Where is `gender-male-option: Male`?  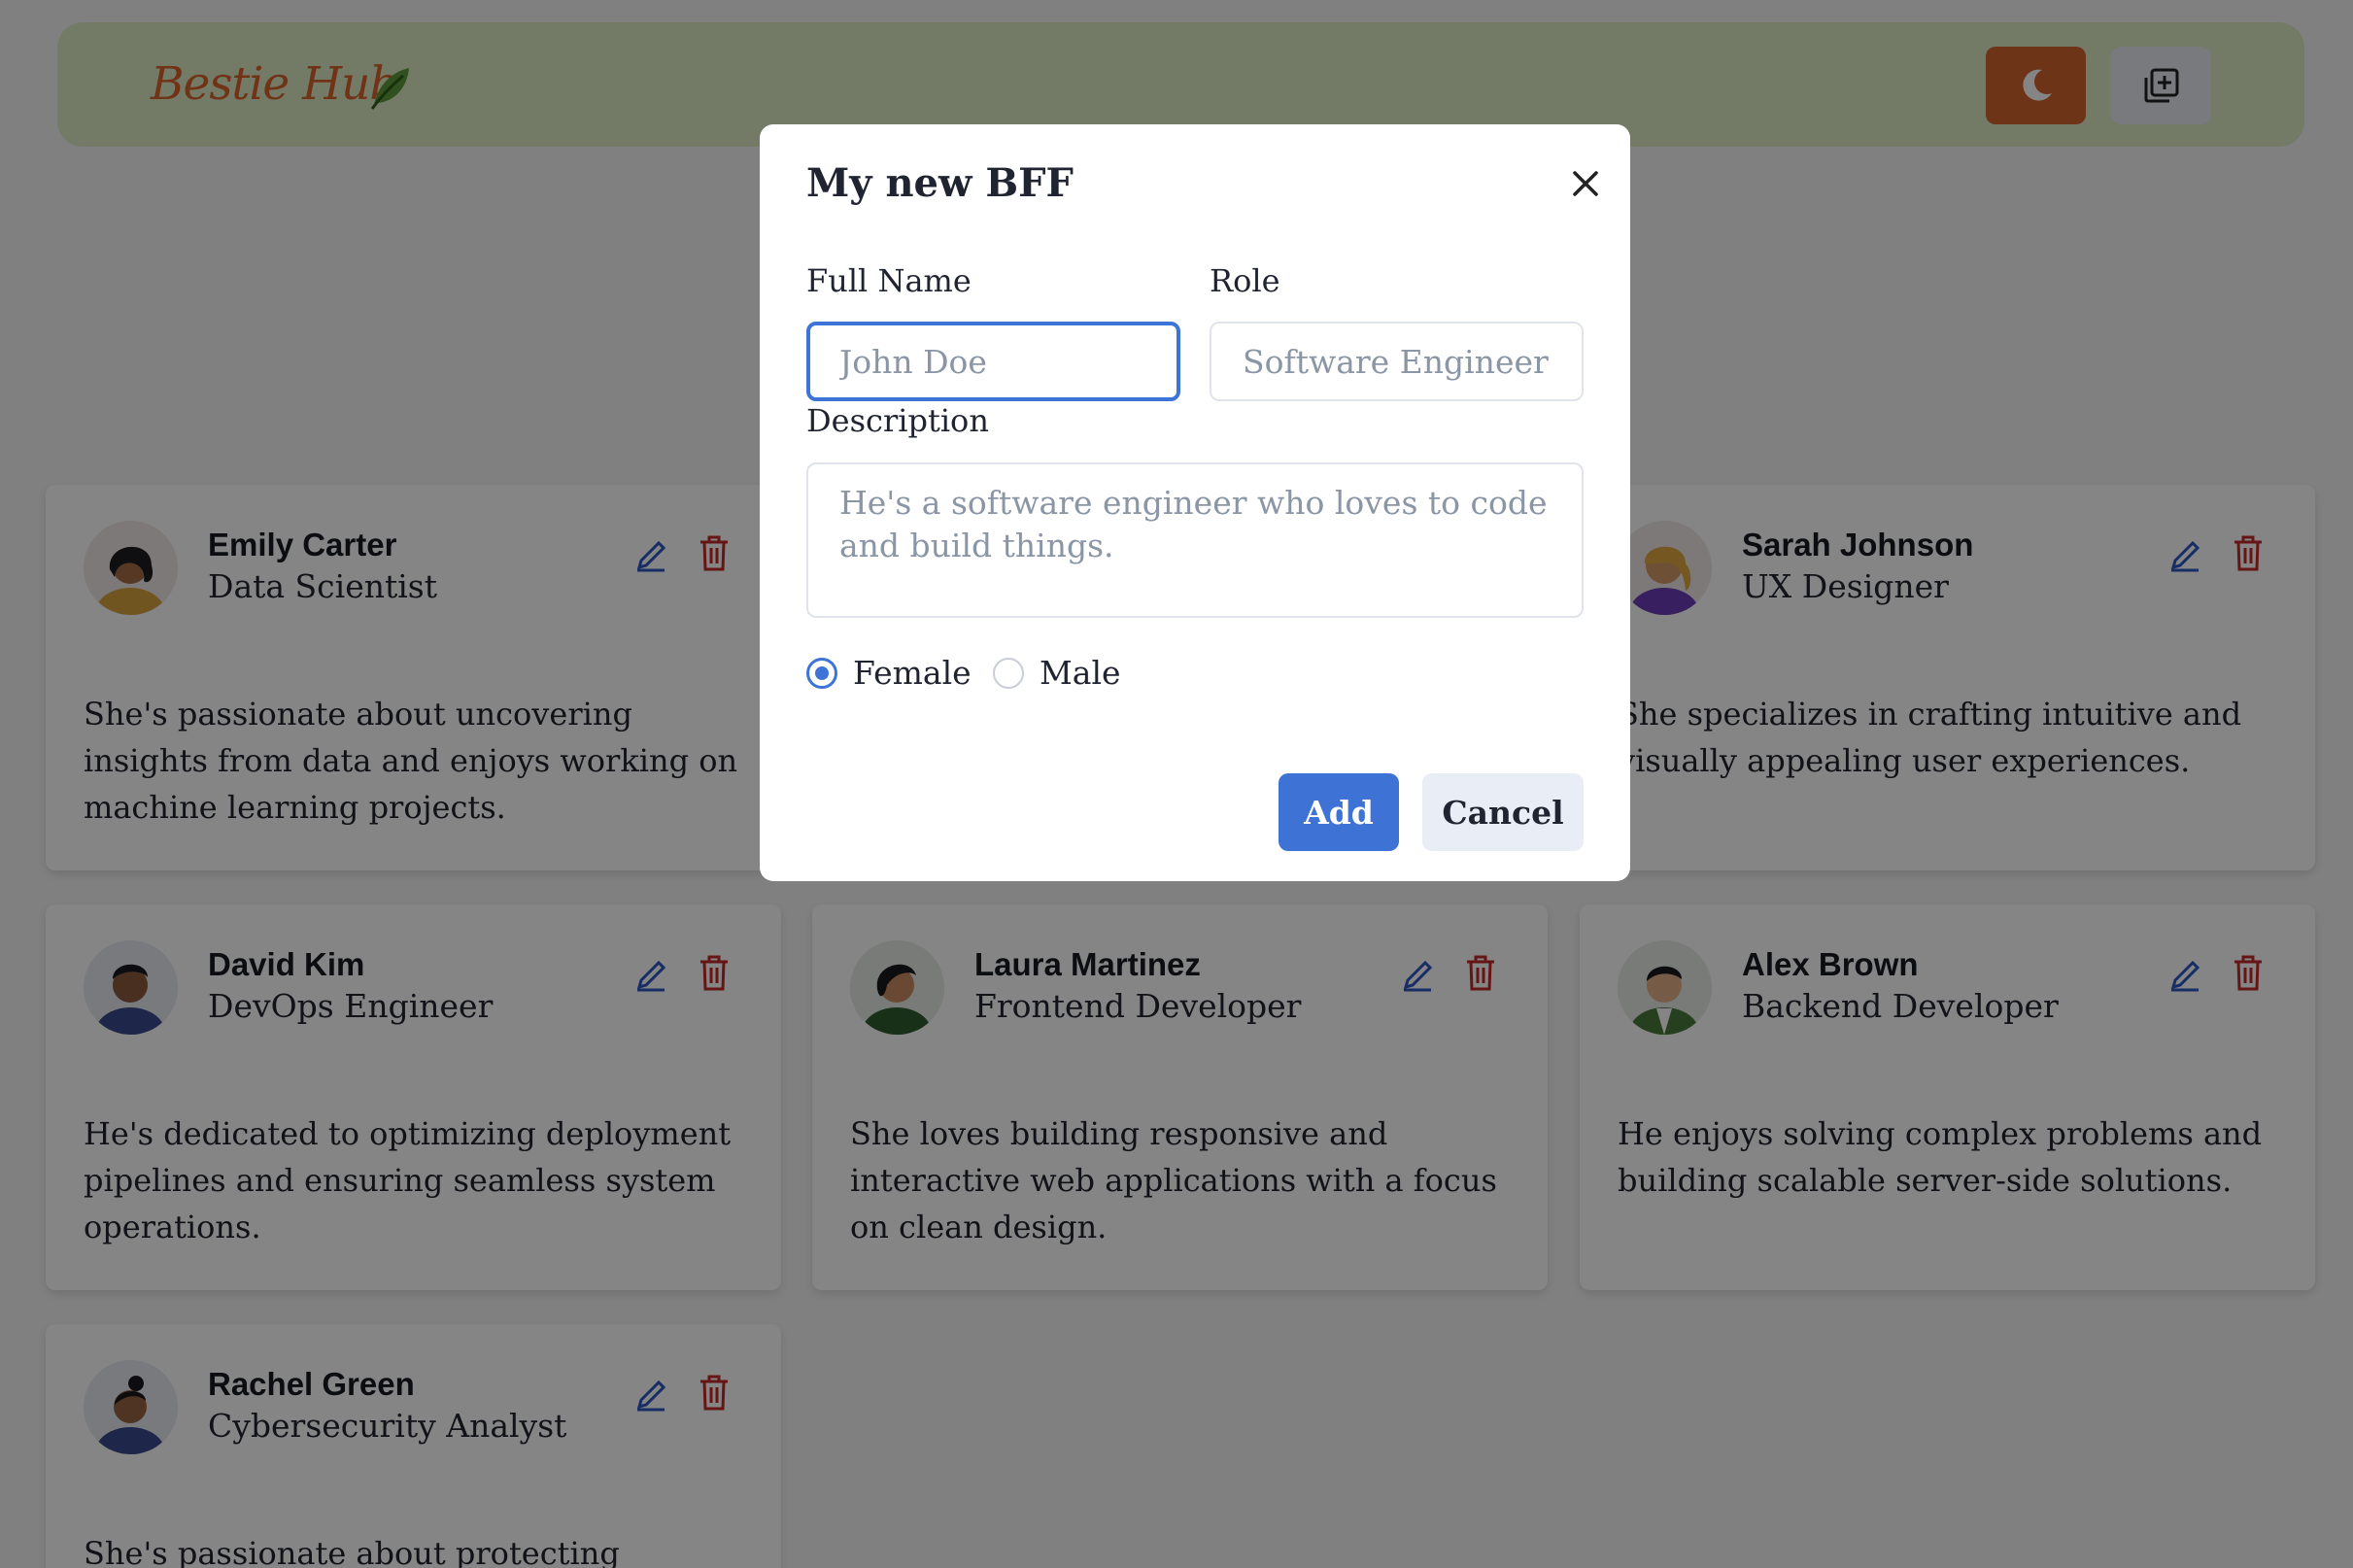
gender-male-option: Male is located at coordinates (1057, 673).